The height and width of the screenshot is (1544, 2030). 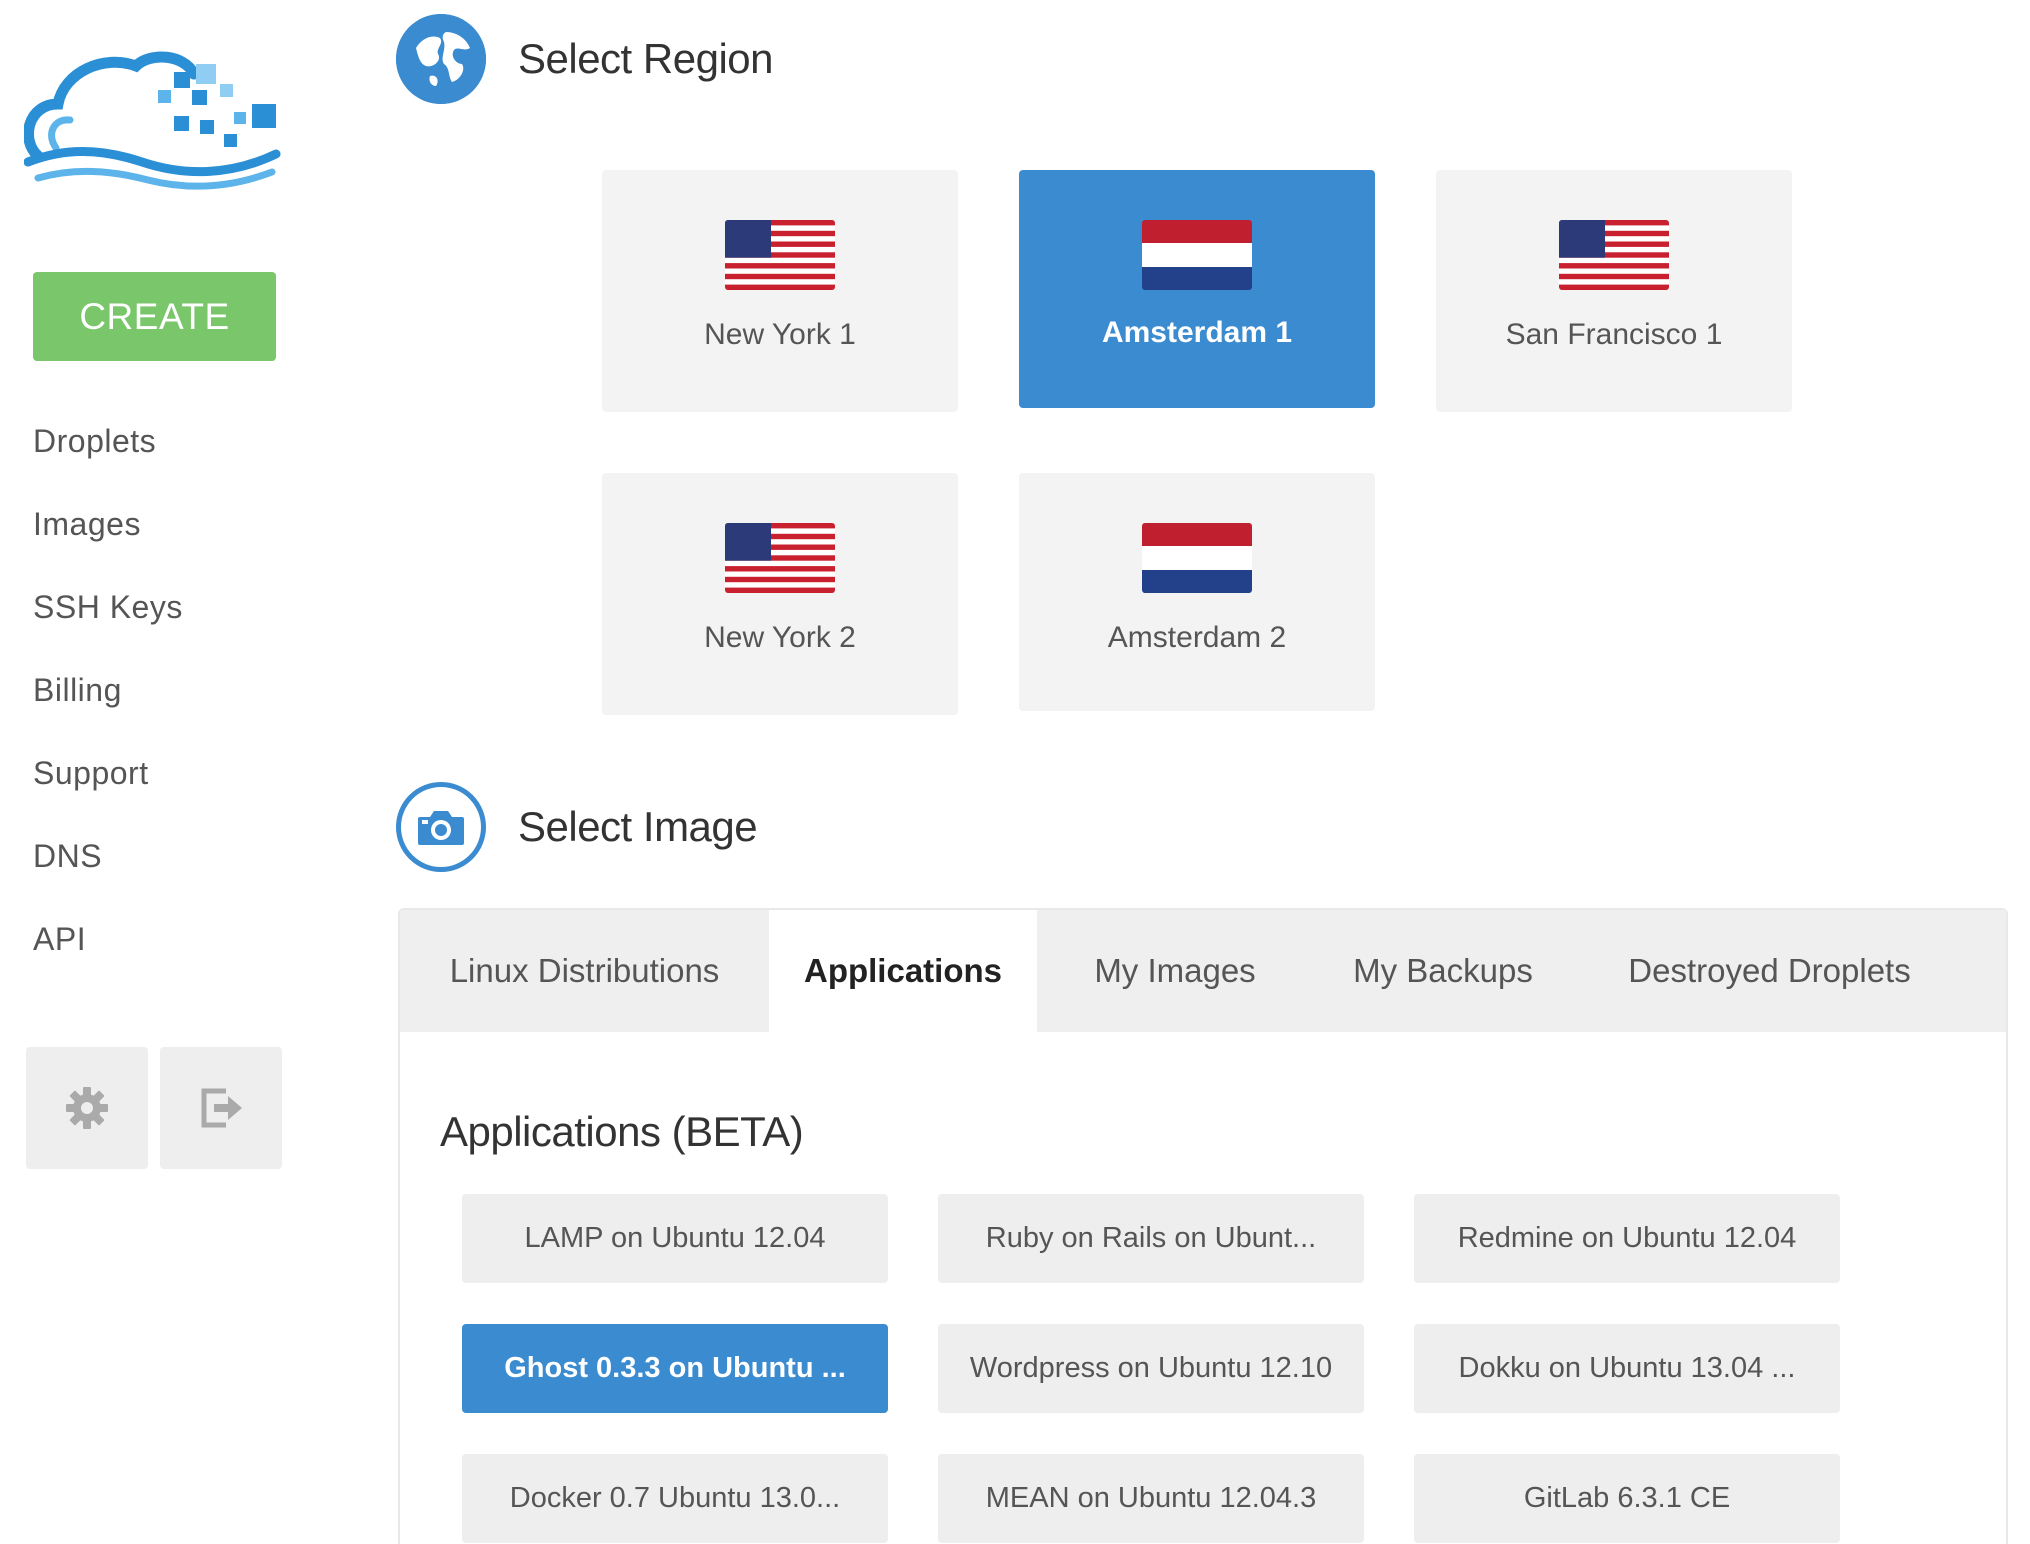 I want to click on logout-button, so click(x=221, y=1108).